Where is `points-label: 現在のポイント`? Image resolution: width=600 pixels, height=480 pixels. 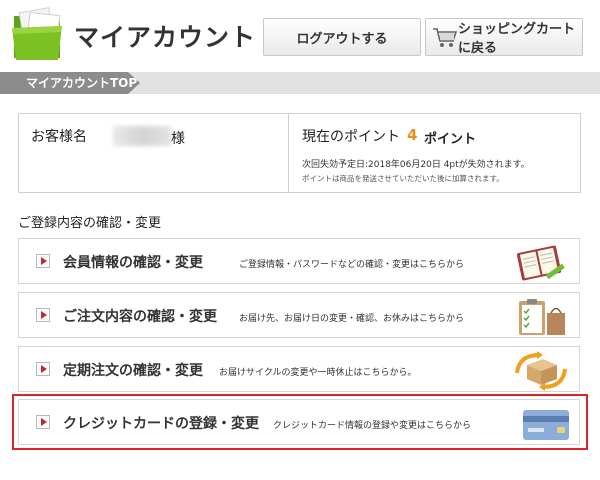
points-label: 現在のポイント is located at coordinates (351, 137).